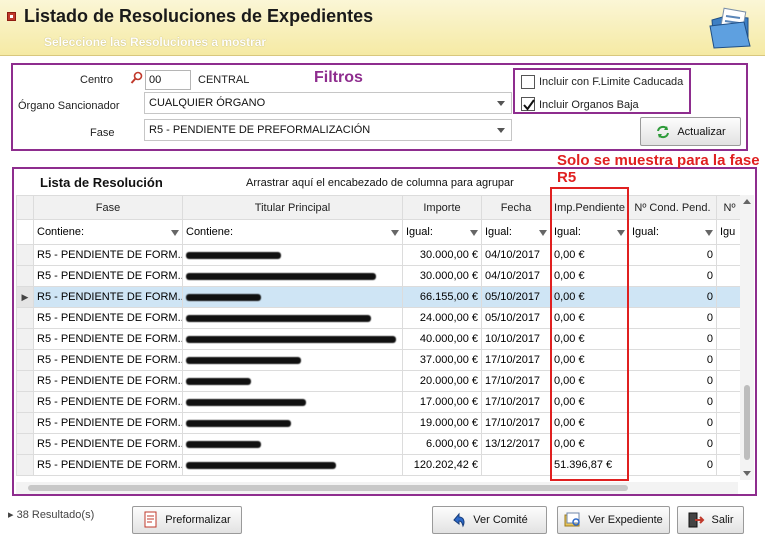  I want to click on column-header-importe: Importe, so click(442, 207).